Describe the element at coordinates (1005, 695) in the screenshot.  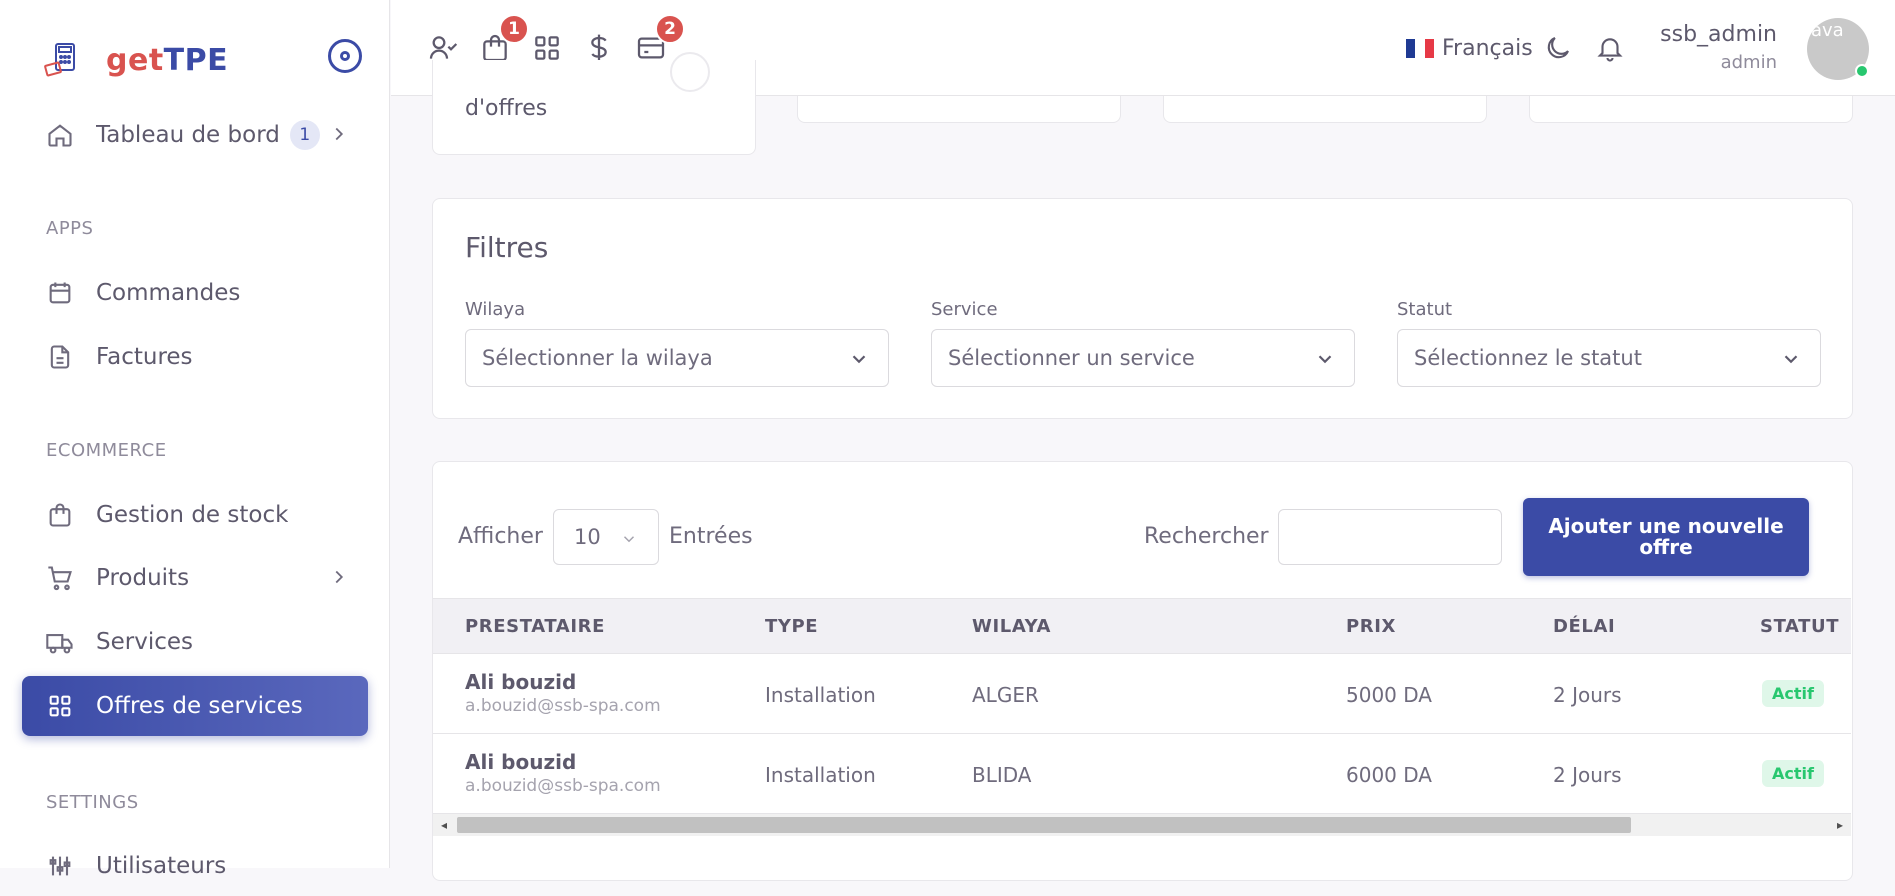
I see `row-wilaya: ALGER` at that location.